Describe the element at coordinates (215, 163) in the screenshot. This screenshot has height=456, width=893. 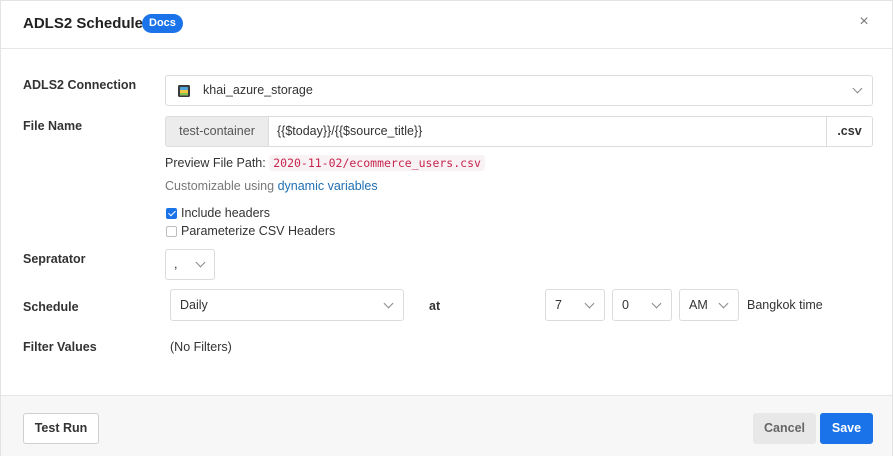
I see `preview-label: Preview File Path:` at that location.